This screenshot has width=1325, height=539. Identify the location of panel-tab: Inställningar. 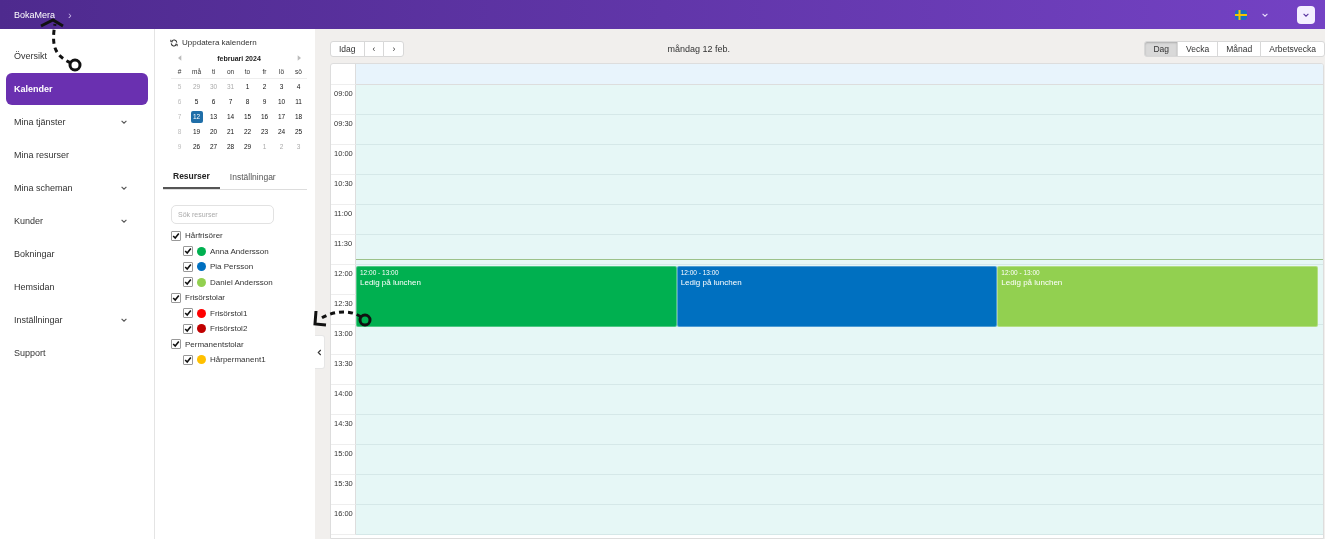
(252, 177).